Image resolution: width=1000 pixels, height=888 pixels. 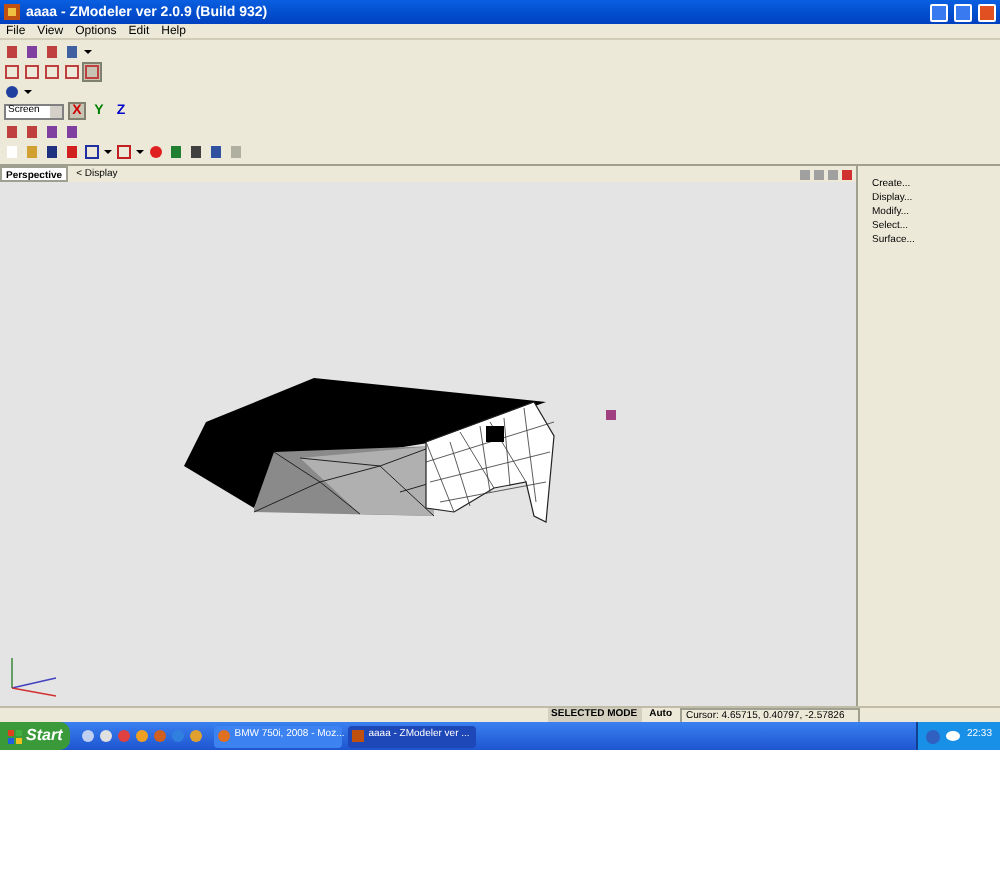 What do you see at coordinates (939, 12) in the screenshot?
I see `minimize-button` at bounding box center [939, 12].